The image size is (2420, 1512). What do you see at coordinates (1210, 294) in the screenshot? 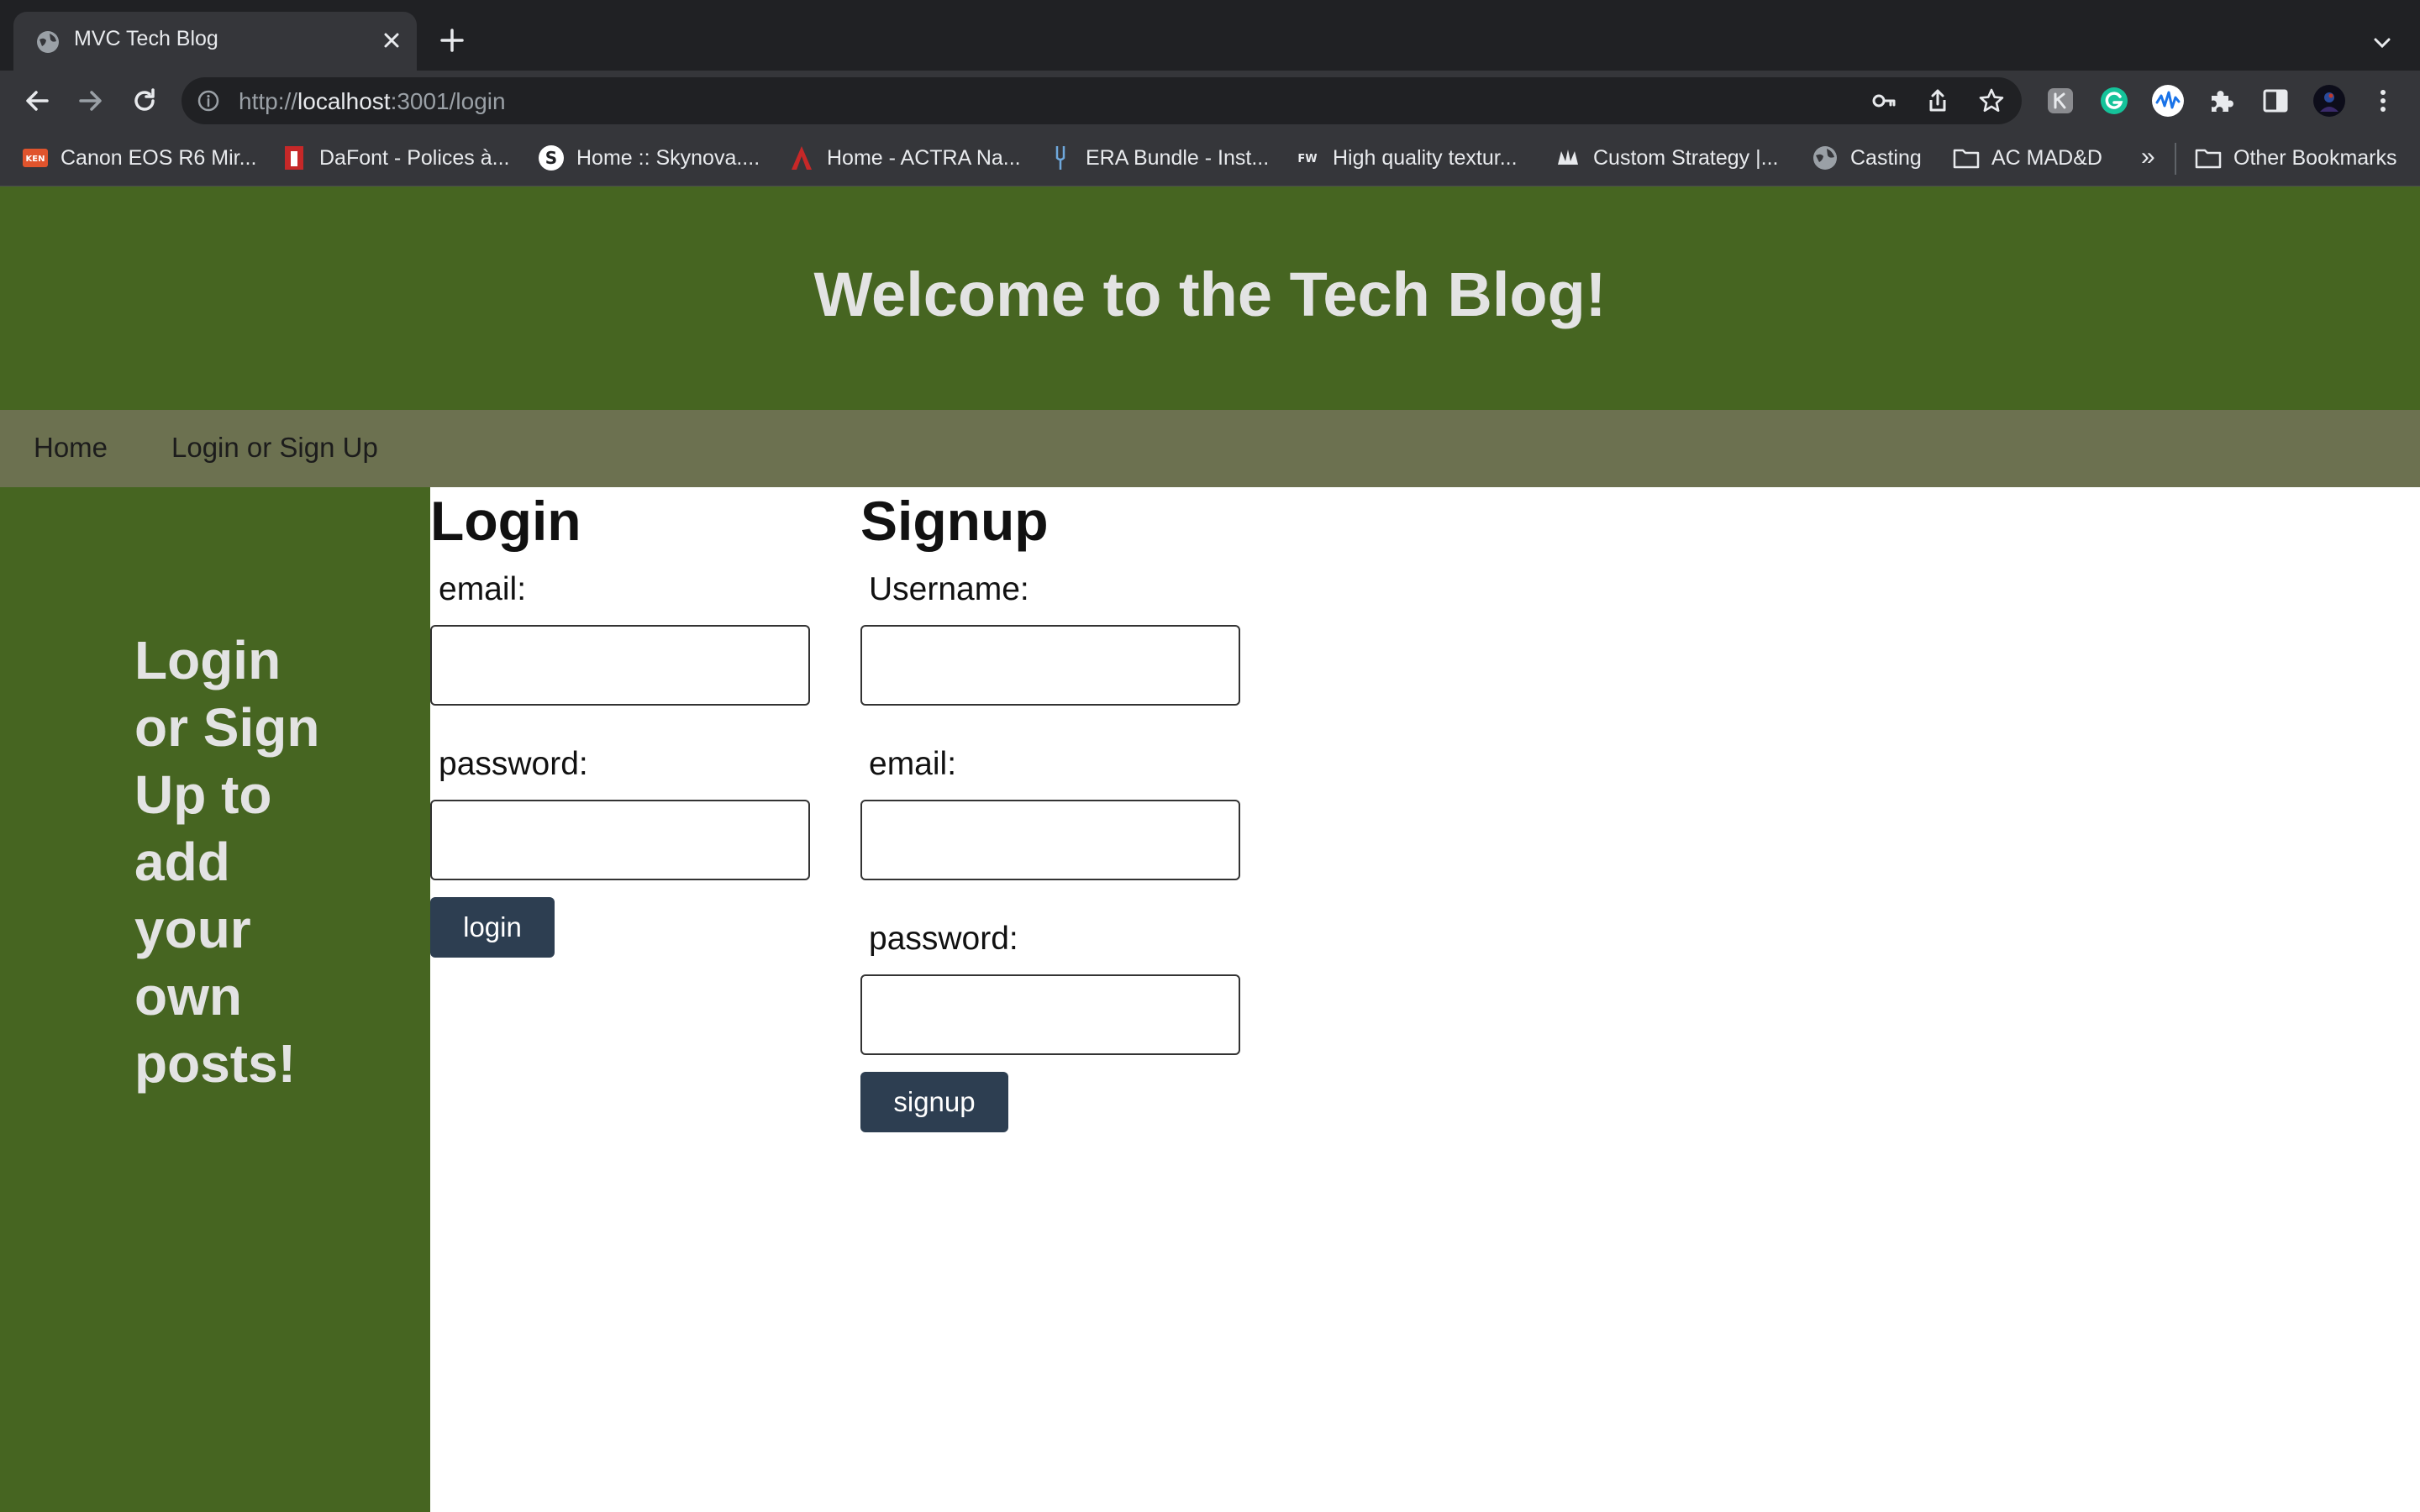
I see `site-title: Welcome to the Tech Blog!` at bounding box center [1210, 294].